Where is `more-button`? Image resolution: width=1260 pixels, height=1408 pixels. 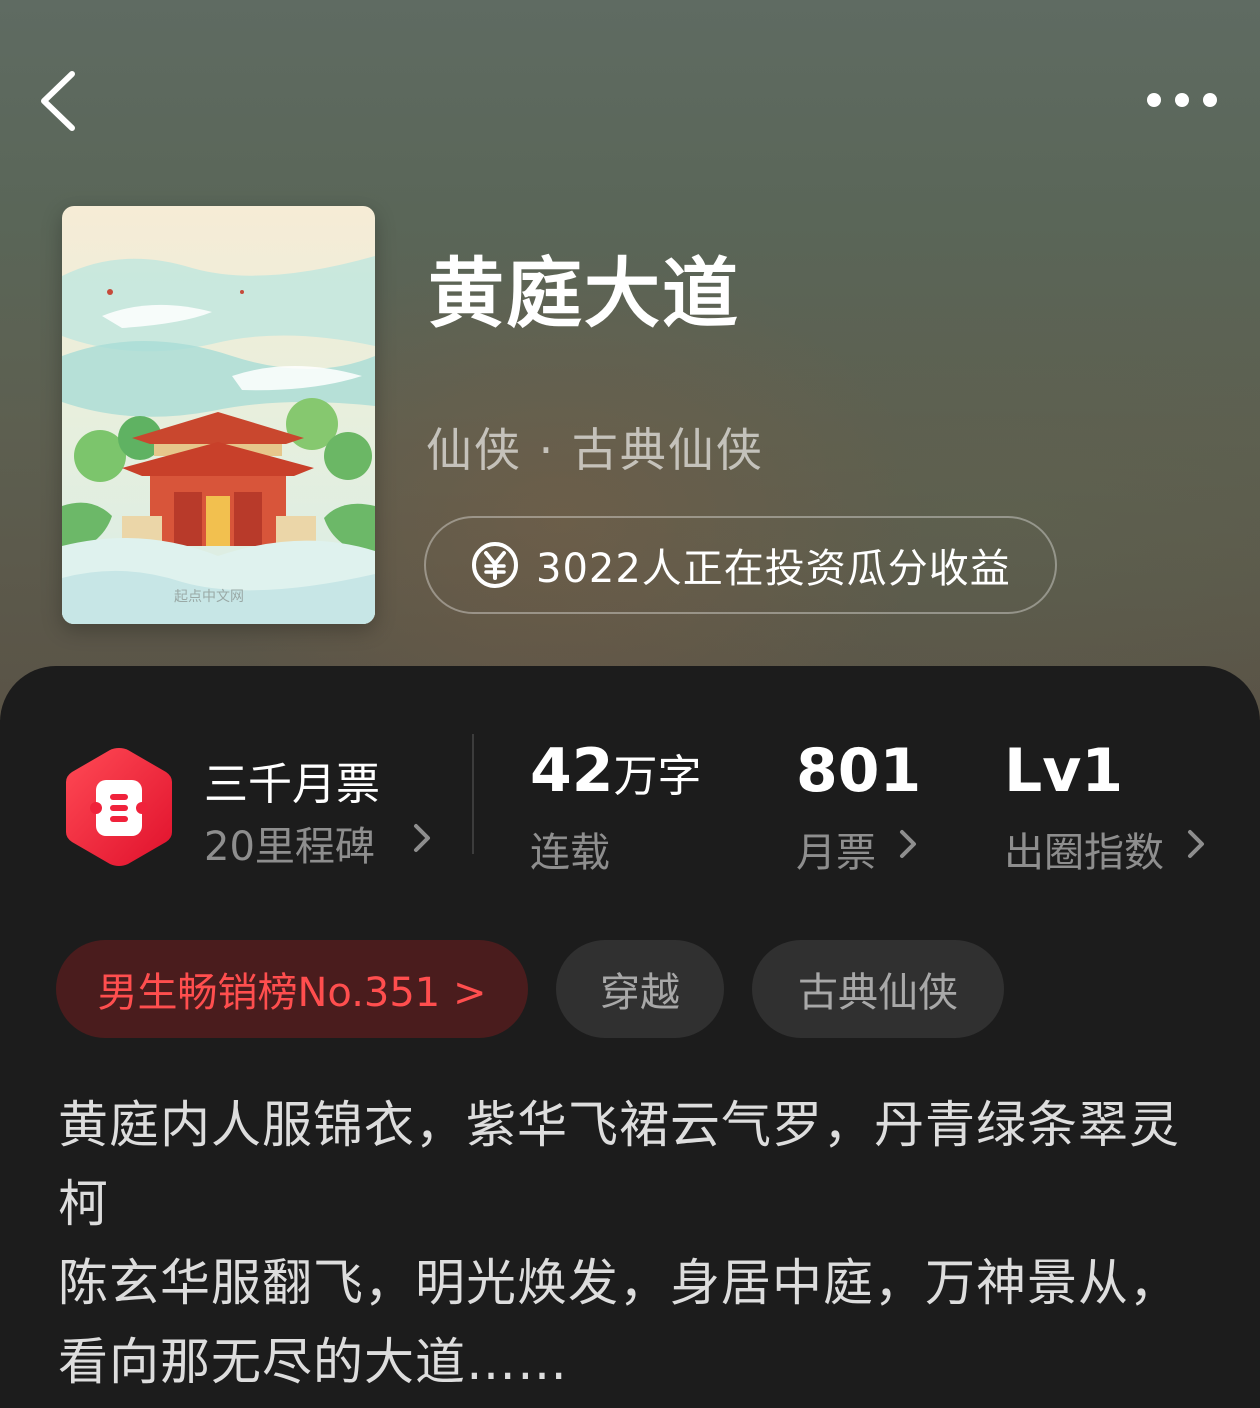
more-button is located at coordinates (1185, 100).